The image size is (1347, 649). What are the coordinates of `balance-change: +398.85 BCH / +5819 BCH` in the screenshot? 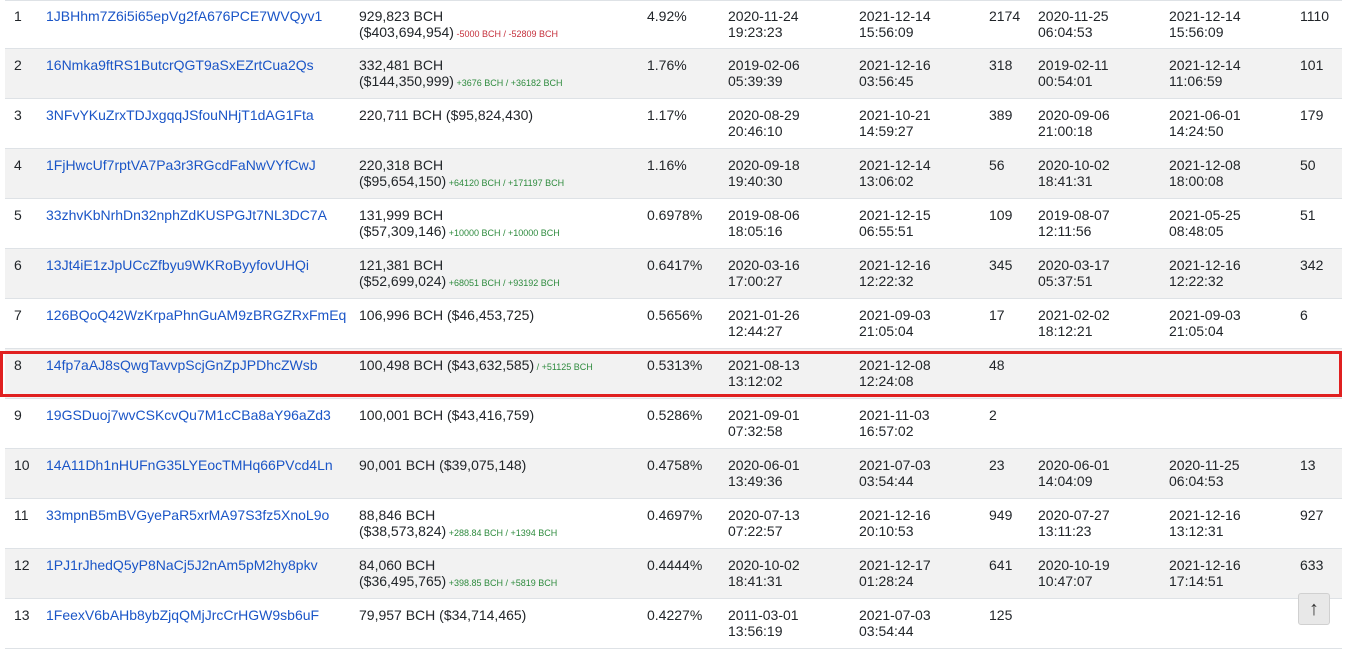 It's located at (502, 583).